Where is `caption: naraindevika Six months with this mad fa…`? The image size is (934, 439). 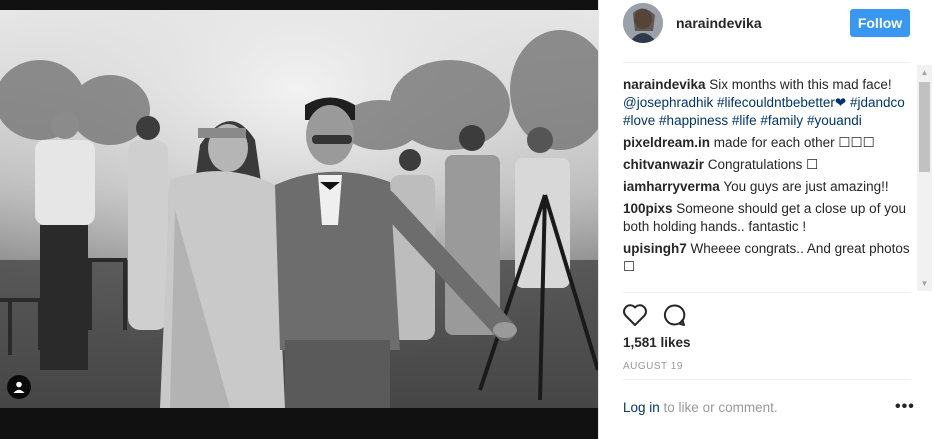
caption: naraindevika Six months with this mad fa… is located at coordinates (768, 103).